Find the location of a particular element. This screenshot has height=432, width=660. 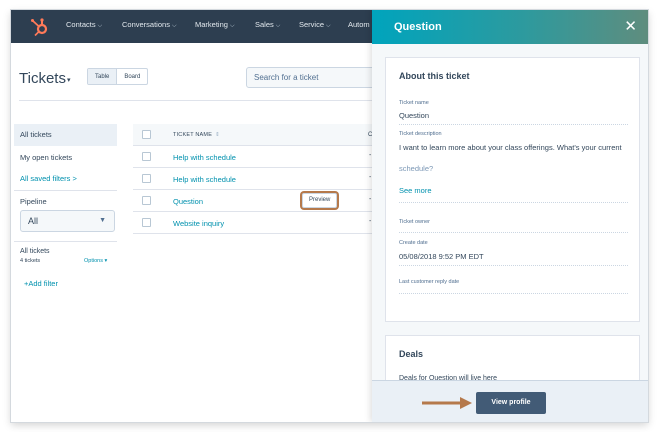

nav-sales-label: Sales is located at coordinates (264, 24).